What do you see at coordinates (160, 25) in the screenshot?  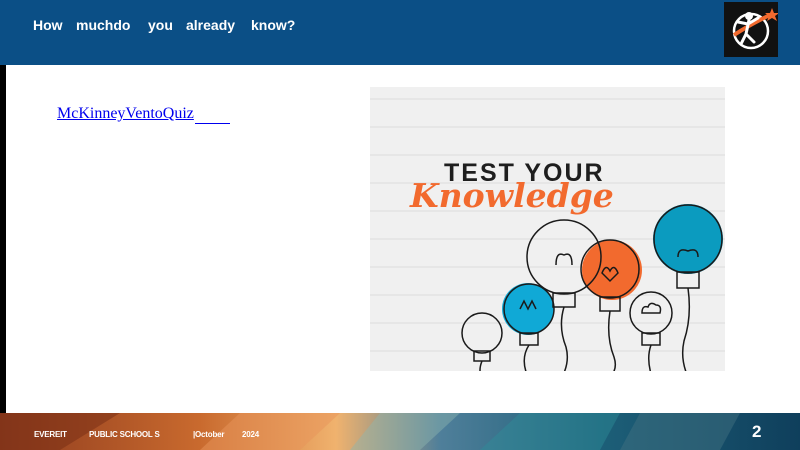 I see `title-word-3: you` at bounding box center [160, 25].